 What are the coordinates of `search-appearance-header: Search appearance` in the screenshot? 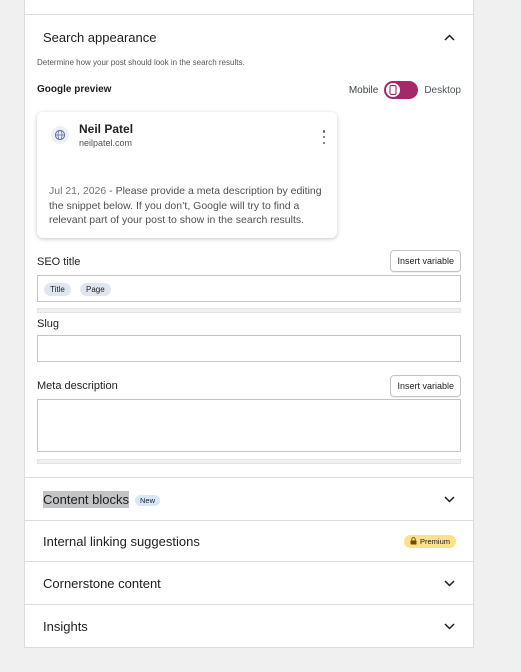 It's located at (249, 37).